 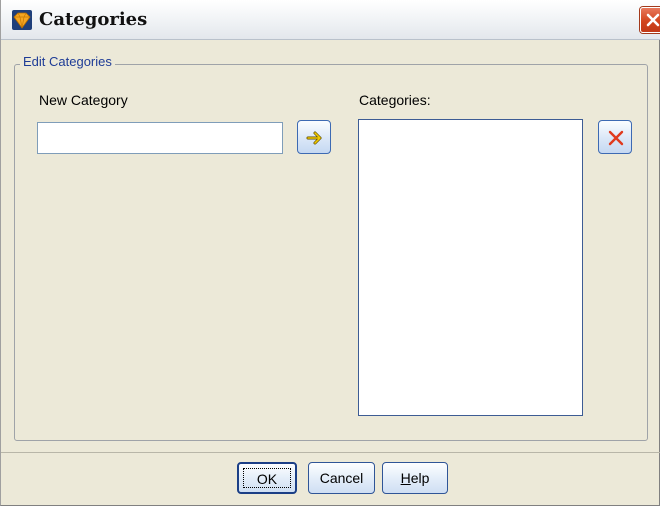 I want to click on add-category-button, so click(x=314, y=137).